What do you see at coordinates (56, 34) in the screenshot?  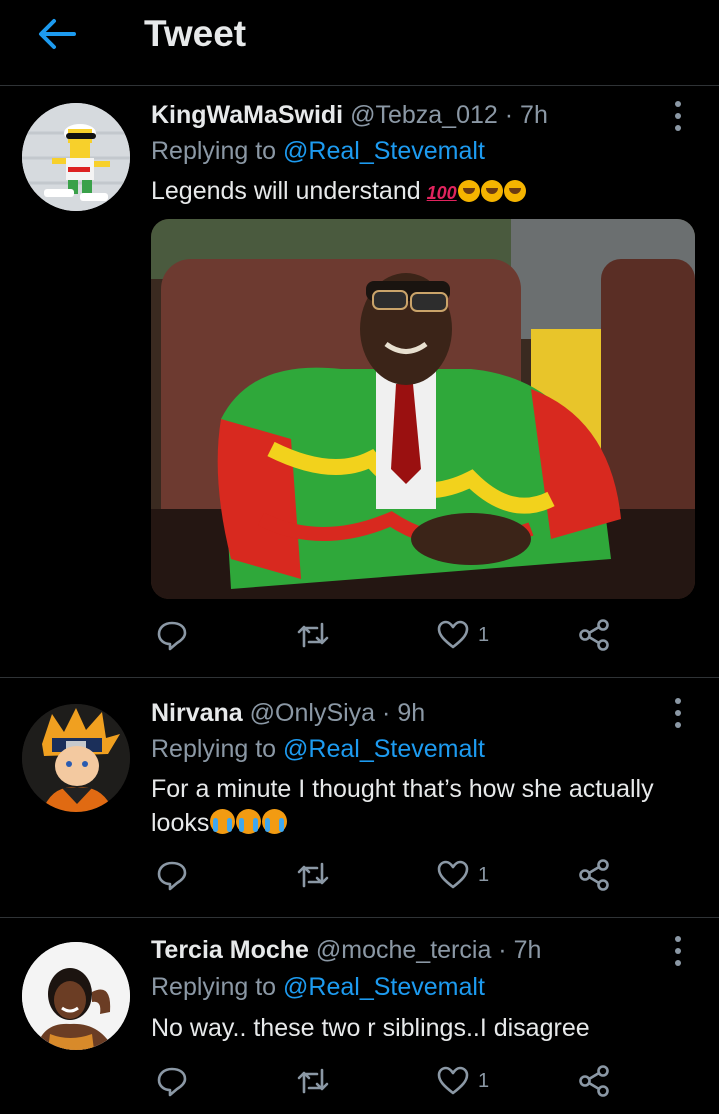 I see `back-arrow-icon` at bounding box center [56, 34].